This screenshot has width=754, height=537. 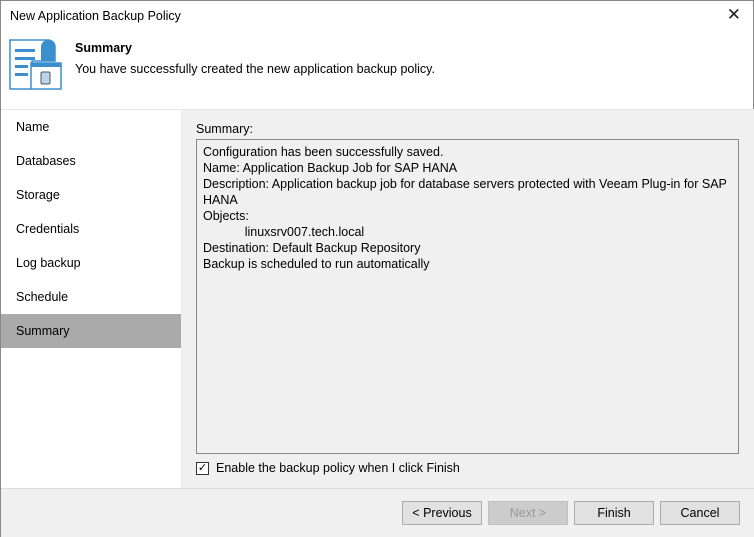 What do you see at coordinates (91, 127) in the screenshot?
I see `step-name: Name` at bounding box center [91, 127].